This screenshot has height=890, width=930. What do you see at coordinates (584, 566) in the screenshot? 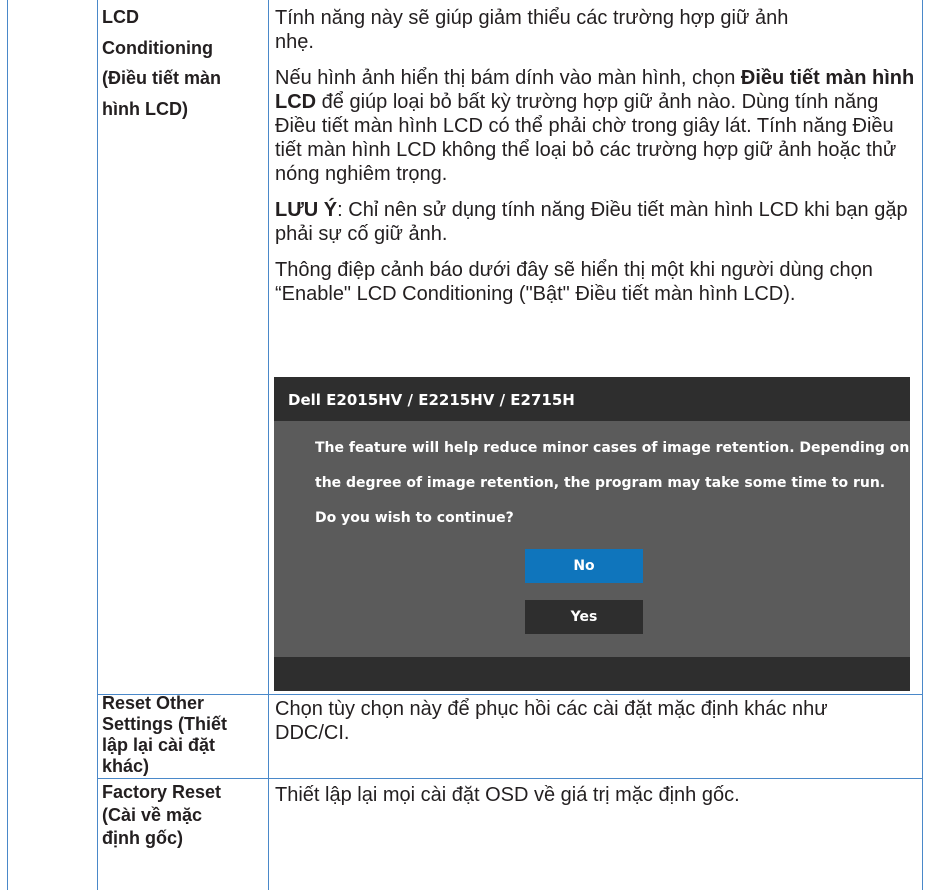
I see `no-button: No` at bounding box center [584, 566].